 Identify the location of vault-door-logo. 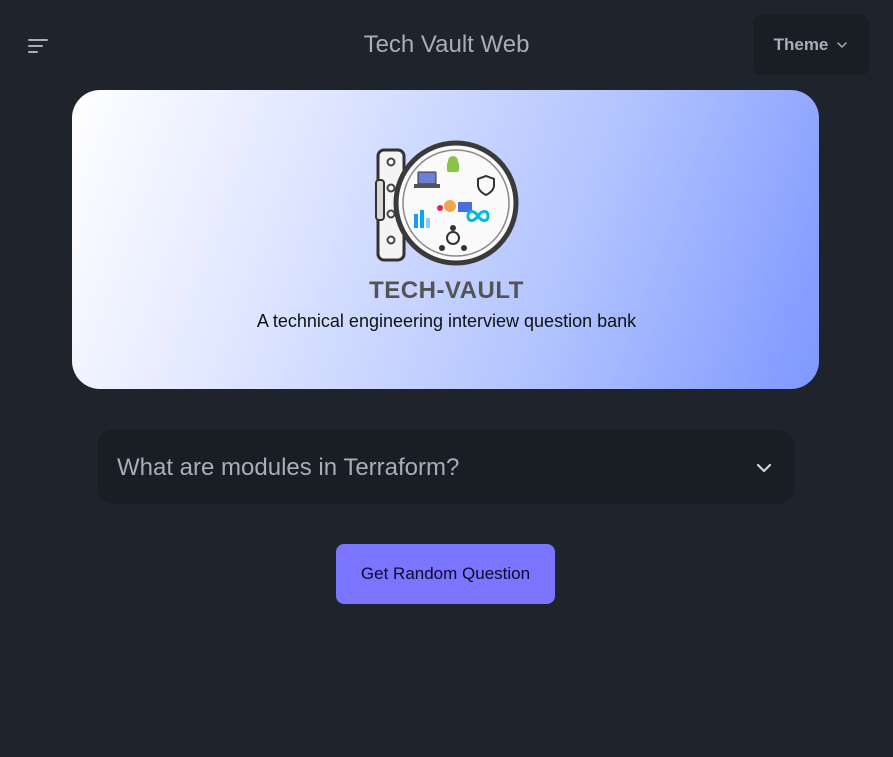
(447, 203).